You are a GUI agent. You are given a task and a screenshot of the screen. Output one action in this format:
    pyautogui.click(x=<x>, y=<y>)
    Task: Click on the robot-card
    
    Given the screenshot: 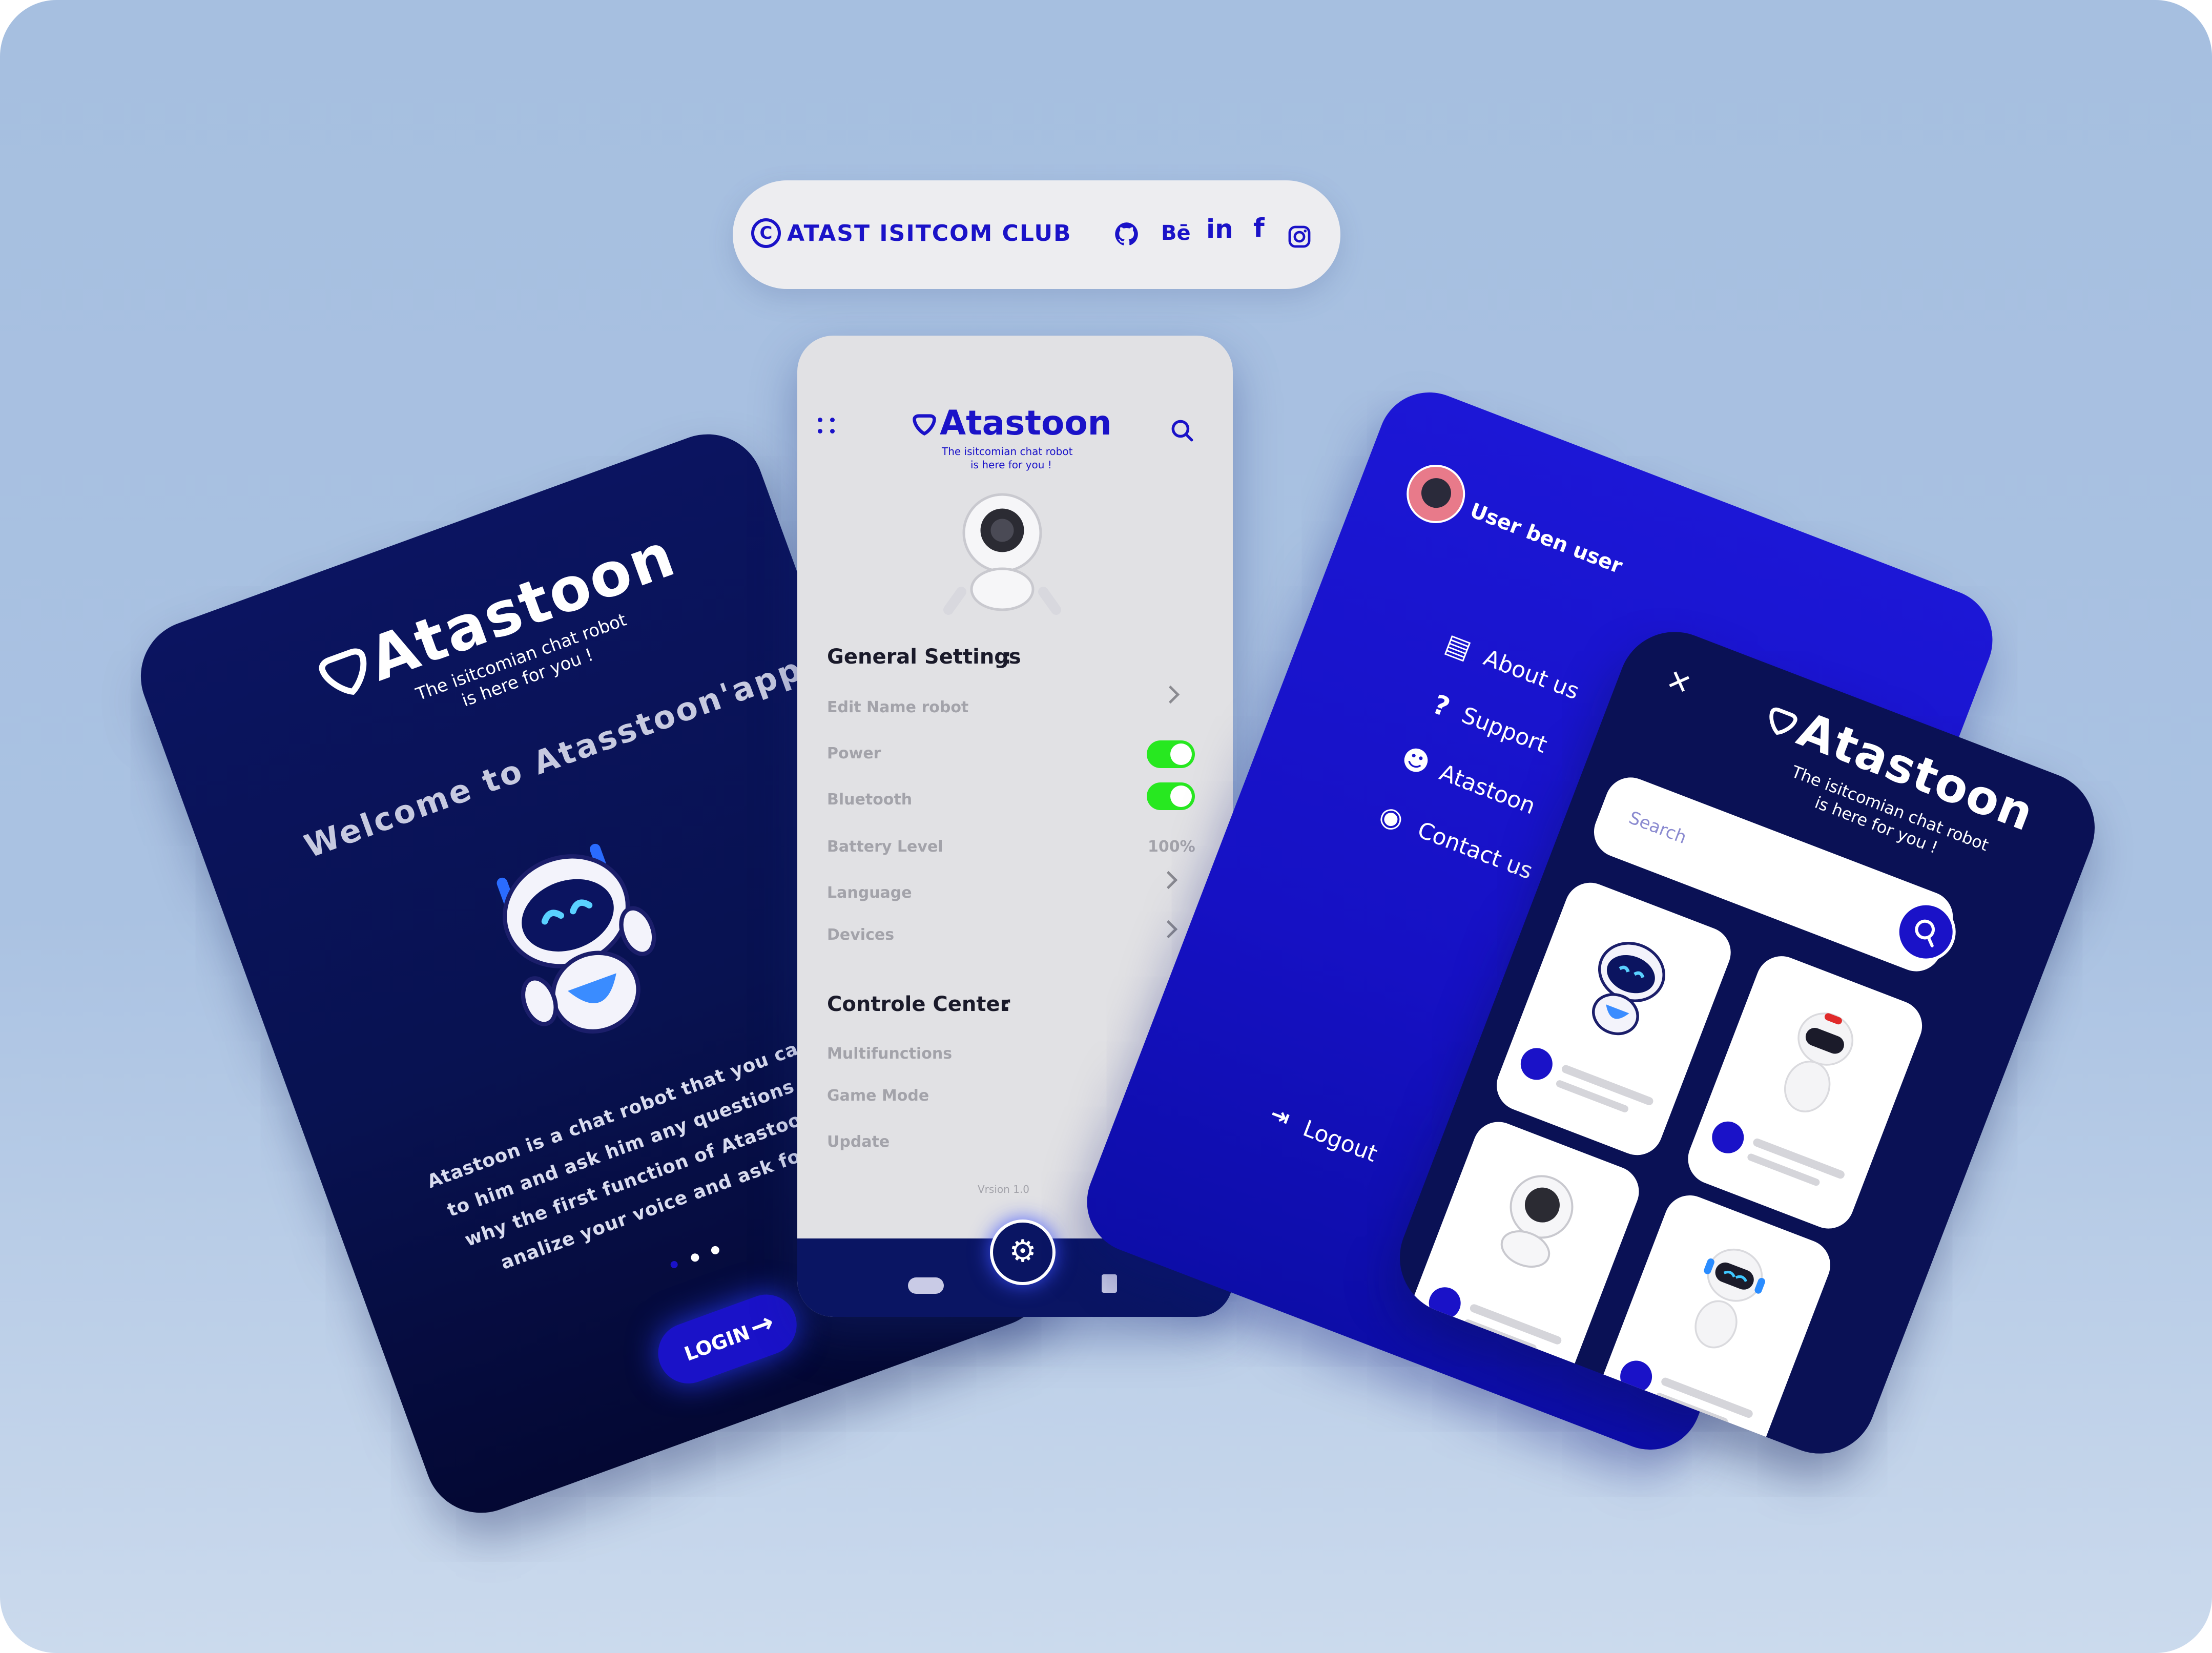 What is the action you would take?
    pyautogui.click(x=1805, y=1092)
    